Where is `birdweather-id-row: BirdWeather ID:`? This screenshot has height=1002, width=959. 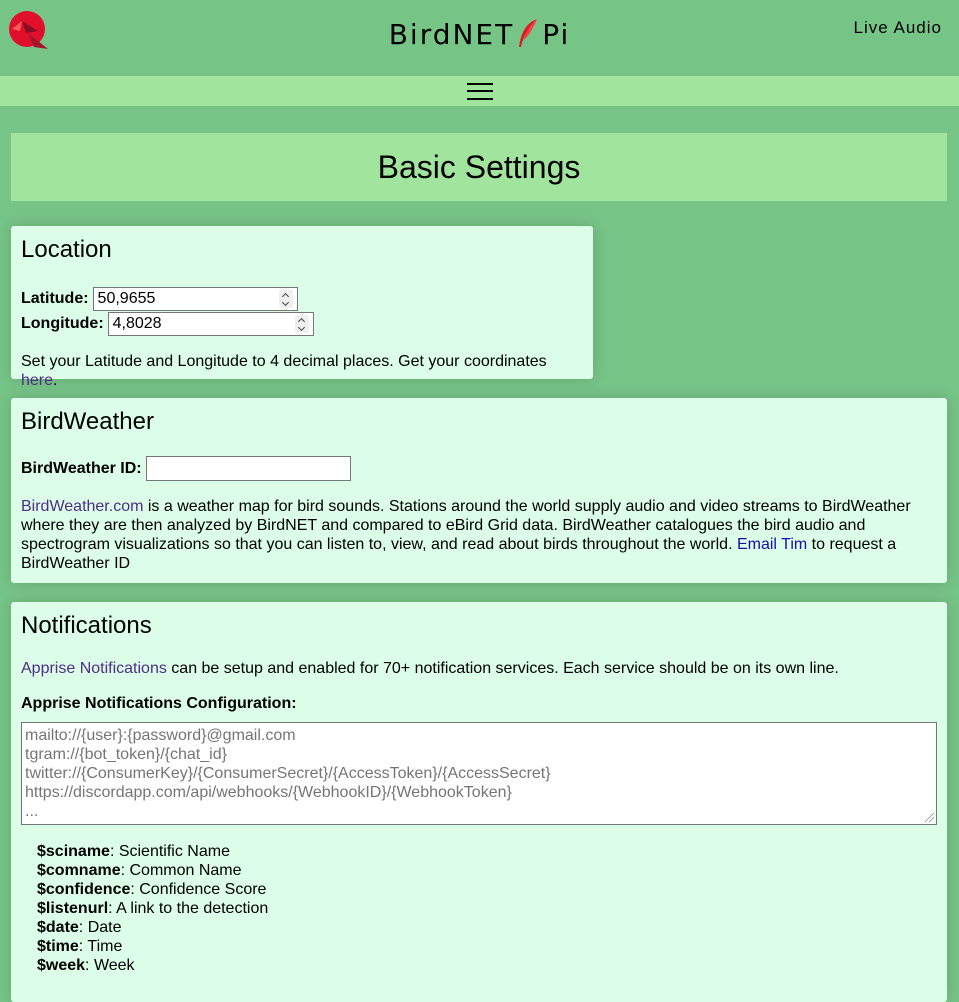 birdweather-id-row: BirdWeather ID: is located at coordinates (479, 468).